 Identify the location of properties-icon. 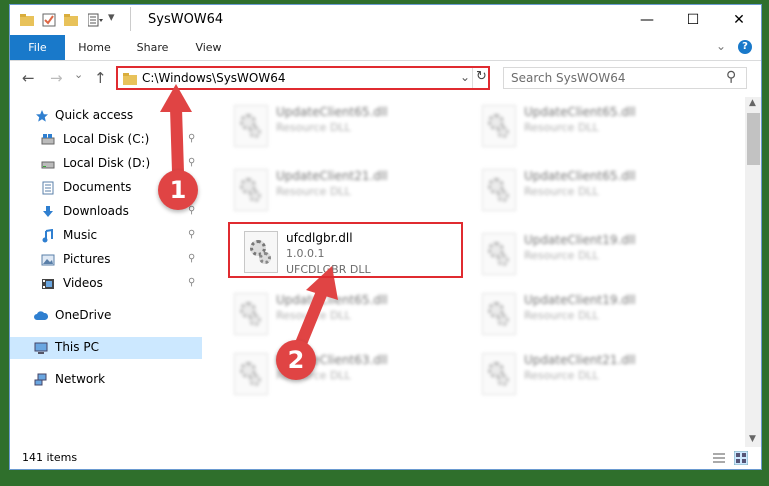
(49, 20).